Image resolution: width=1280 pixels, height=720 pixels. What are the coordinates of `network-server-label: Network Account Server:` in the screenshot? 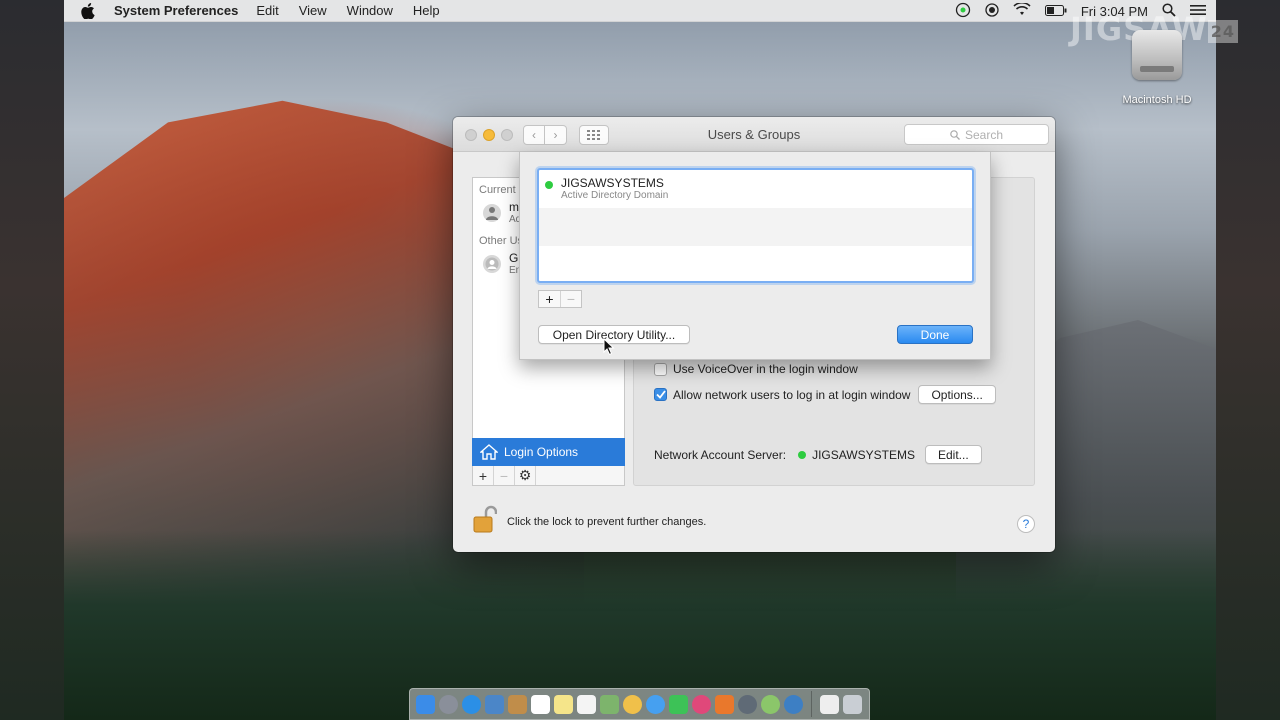 It's located at (720, 454).